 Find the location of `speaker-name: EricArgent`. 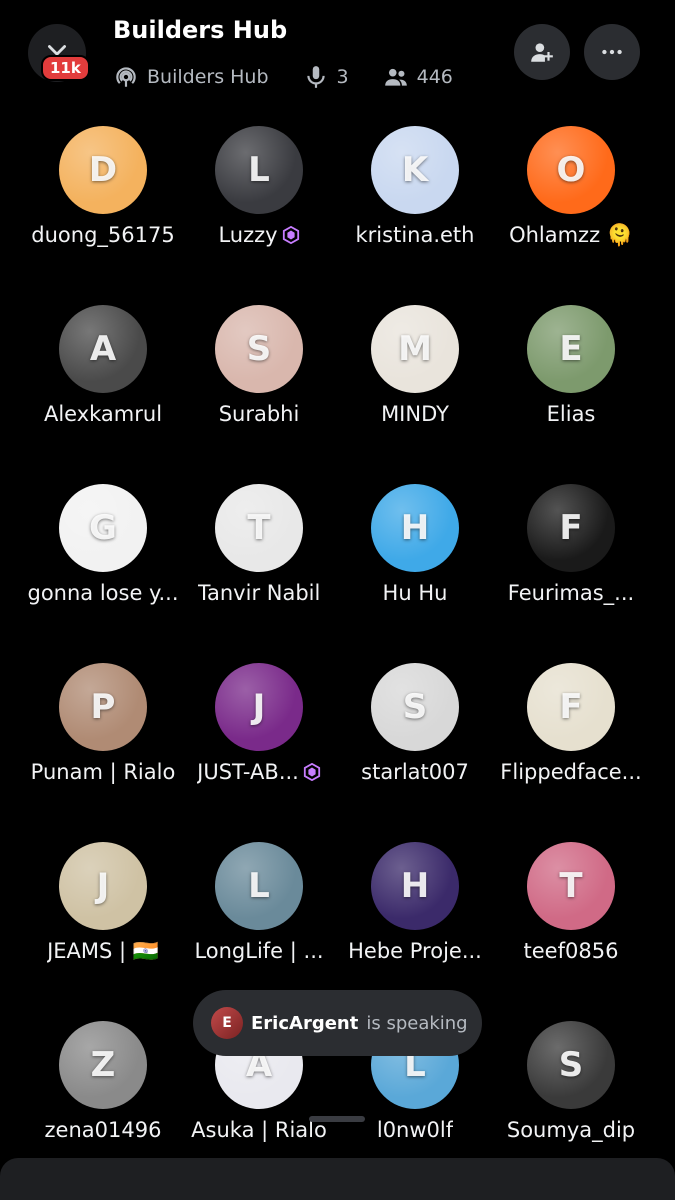

speaker-name: EricArgent is located at coordinates (305, 1023).